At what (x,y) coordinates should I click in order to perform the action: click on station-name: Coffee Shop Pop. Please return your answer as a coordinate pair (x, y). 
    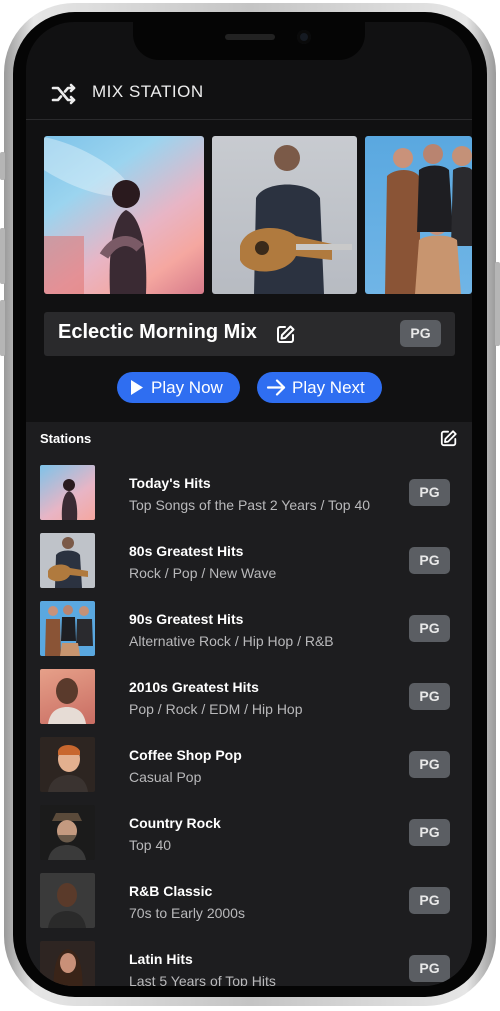
    Looking at the image, I should click on (185, 755).